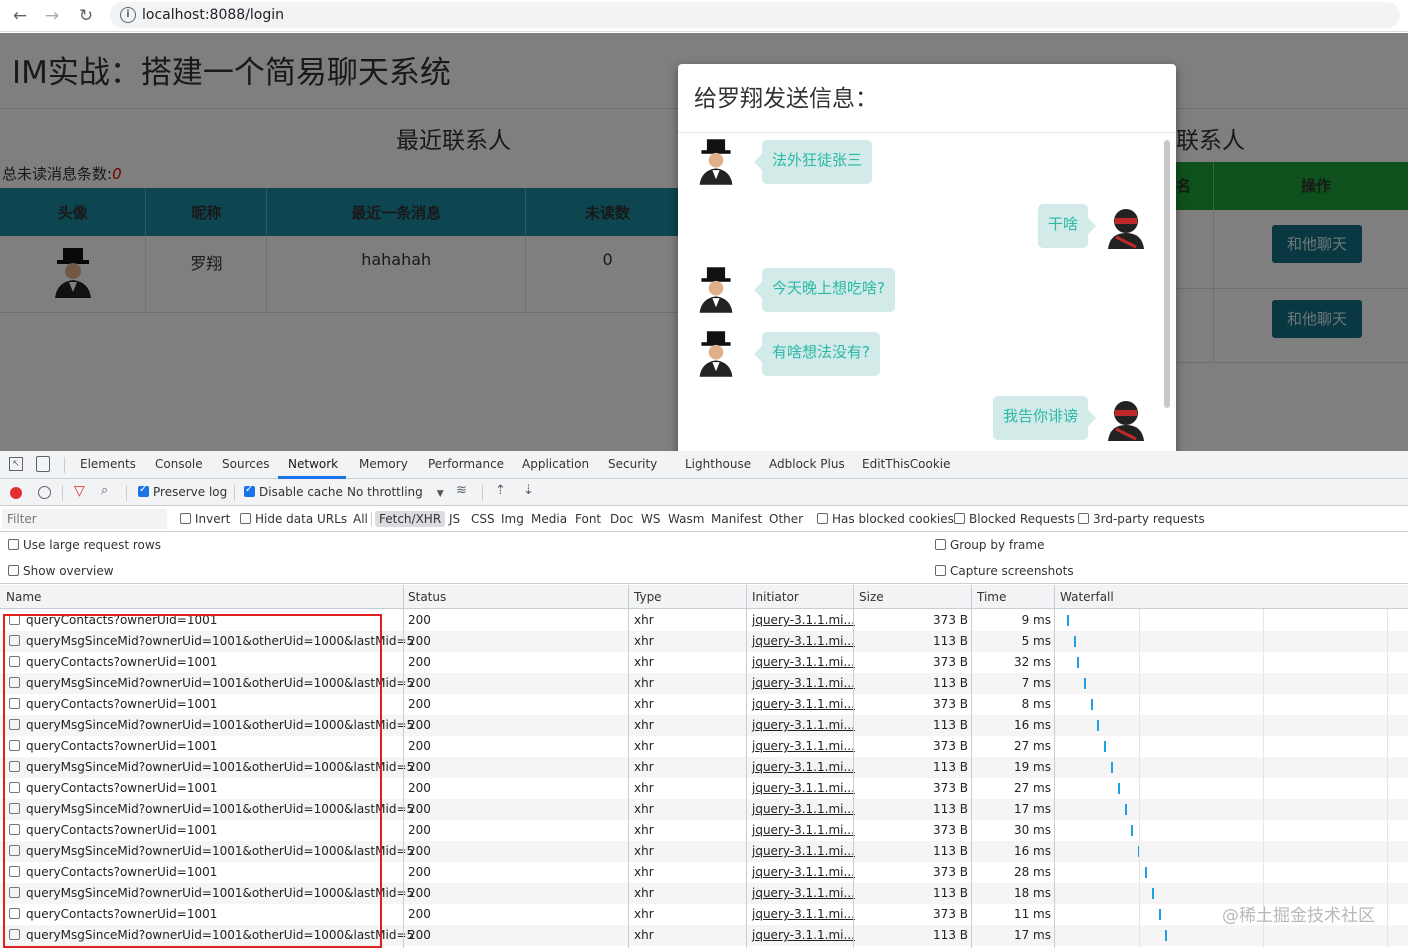 The height and width of the screenshot is (948, 1408). What do you see at coordinates (775, 597) in the screenshot?
I see `col-initiator: Initiator` at bounding box center [775, 597].